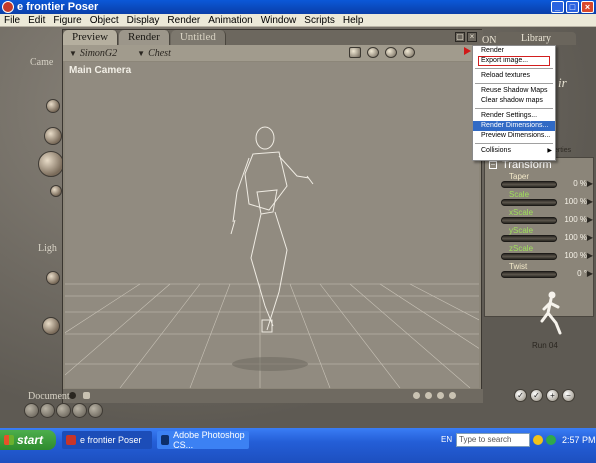  What do you see at coordinates (514, 151) in the screenshot?
I see `menu-item-collisions: Collisions ▶` at bounding box center [514, 151].